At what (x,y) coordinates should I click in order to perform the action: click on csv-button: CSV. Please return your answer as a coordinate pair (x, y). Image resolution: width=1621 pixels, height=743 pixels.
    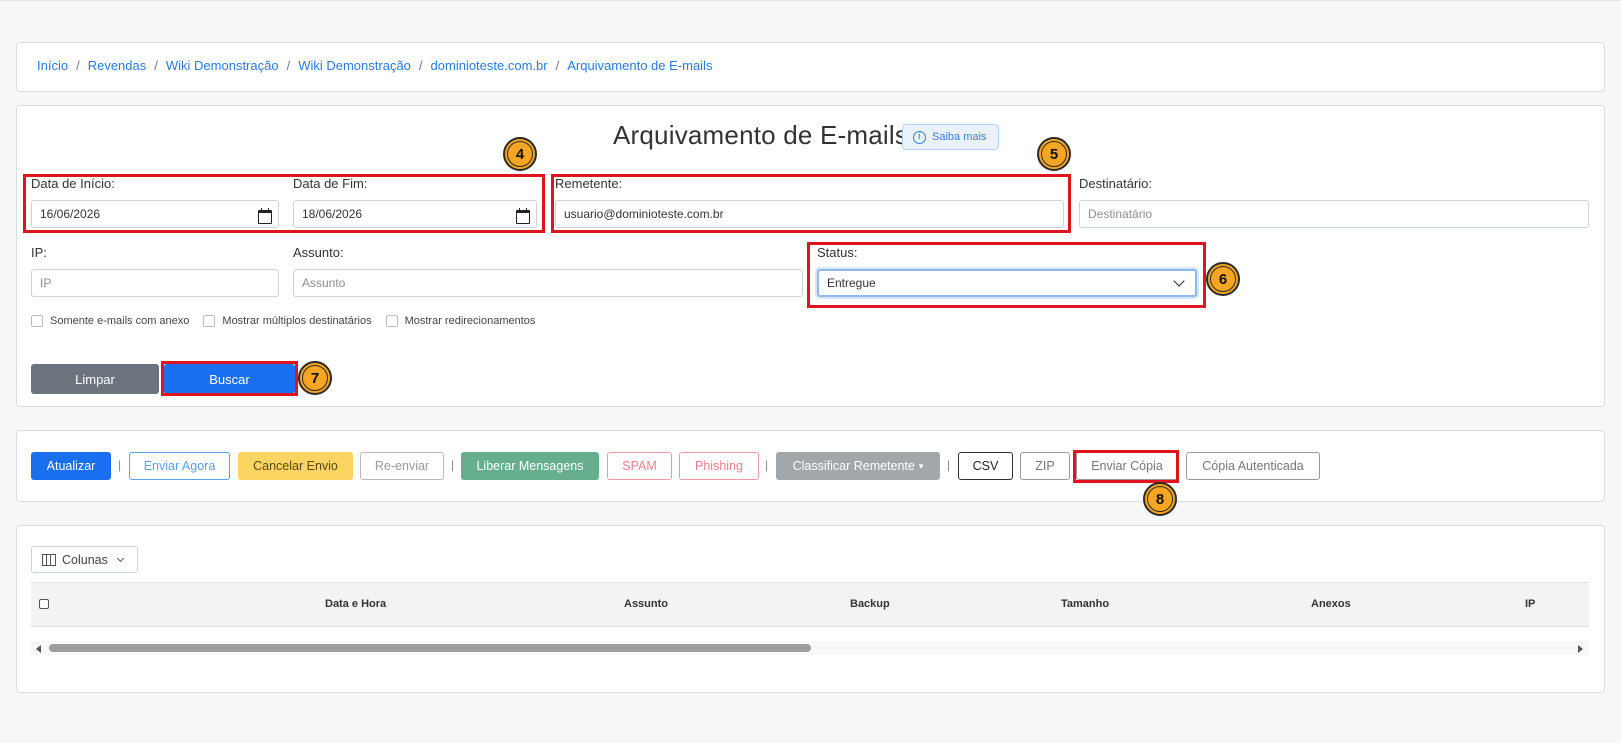
    Looking at the image, I should click on (985, 466).